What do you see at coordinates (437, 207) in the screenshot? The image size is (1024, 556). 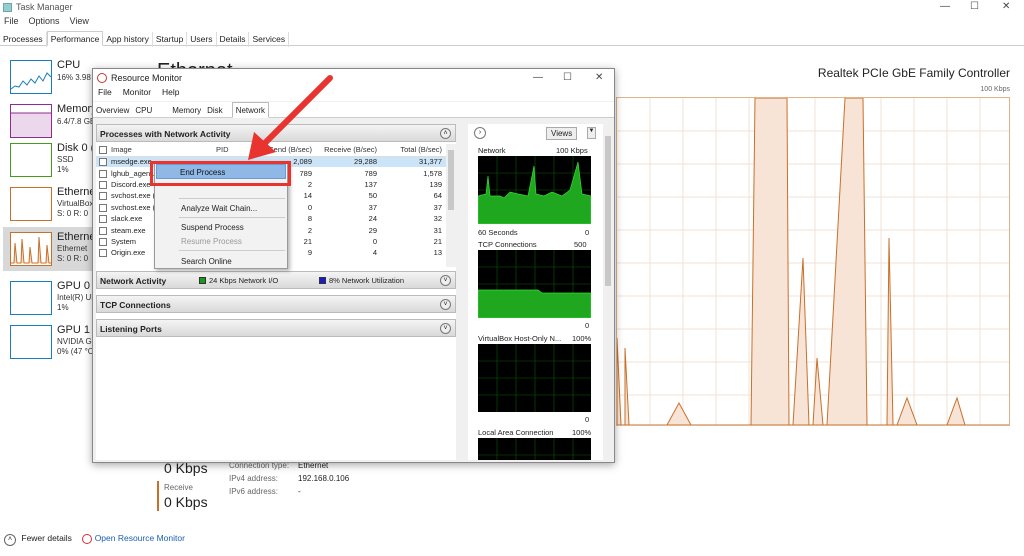 I see `row-total: 37` at bounding box center [437, 207].